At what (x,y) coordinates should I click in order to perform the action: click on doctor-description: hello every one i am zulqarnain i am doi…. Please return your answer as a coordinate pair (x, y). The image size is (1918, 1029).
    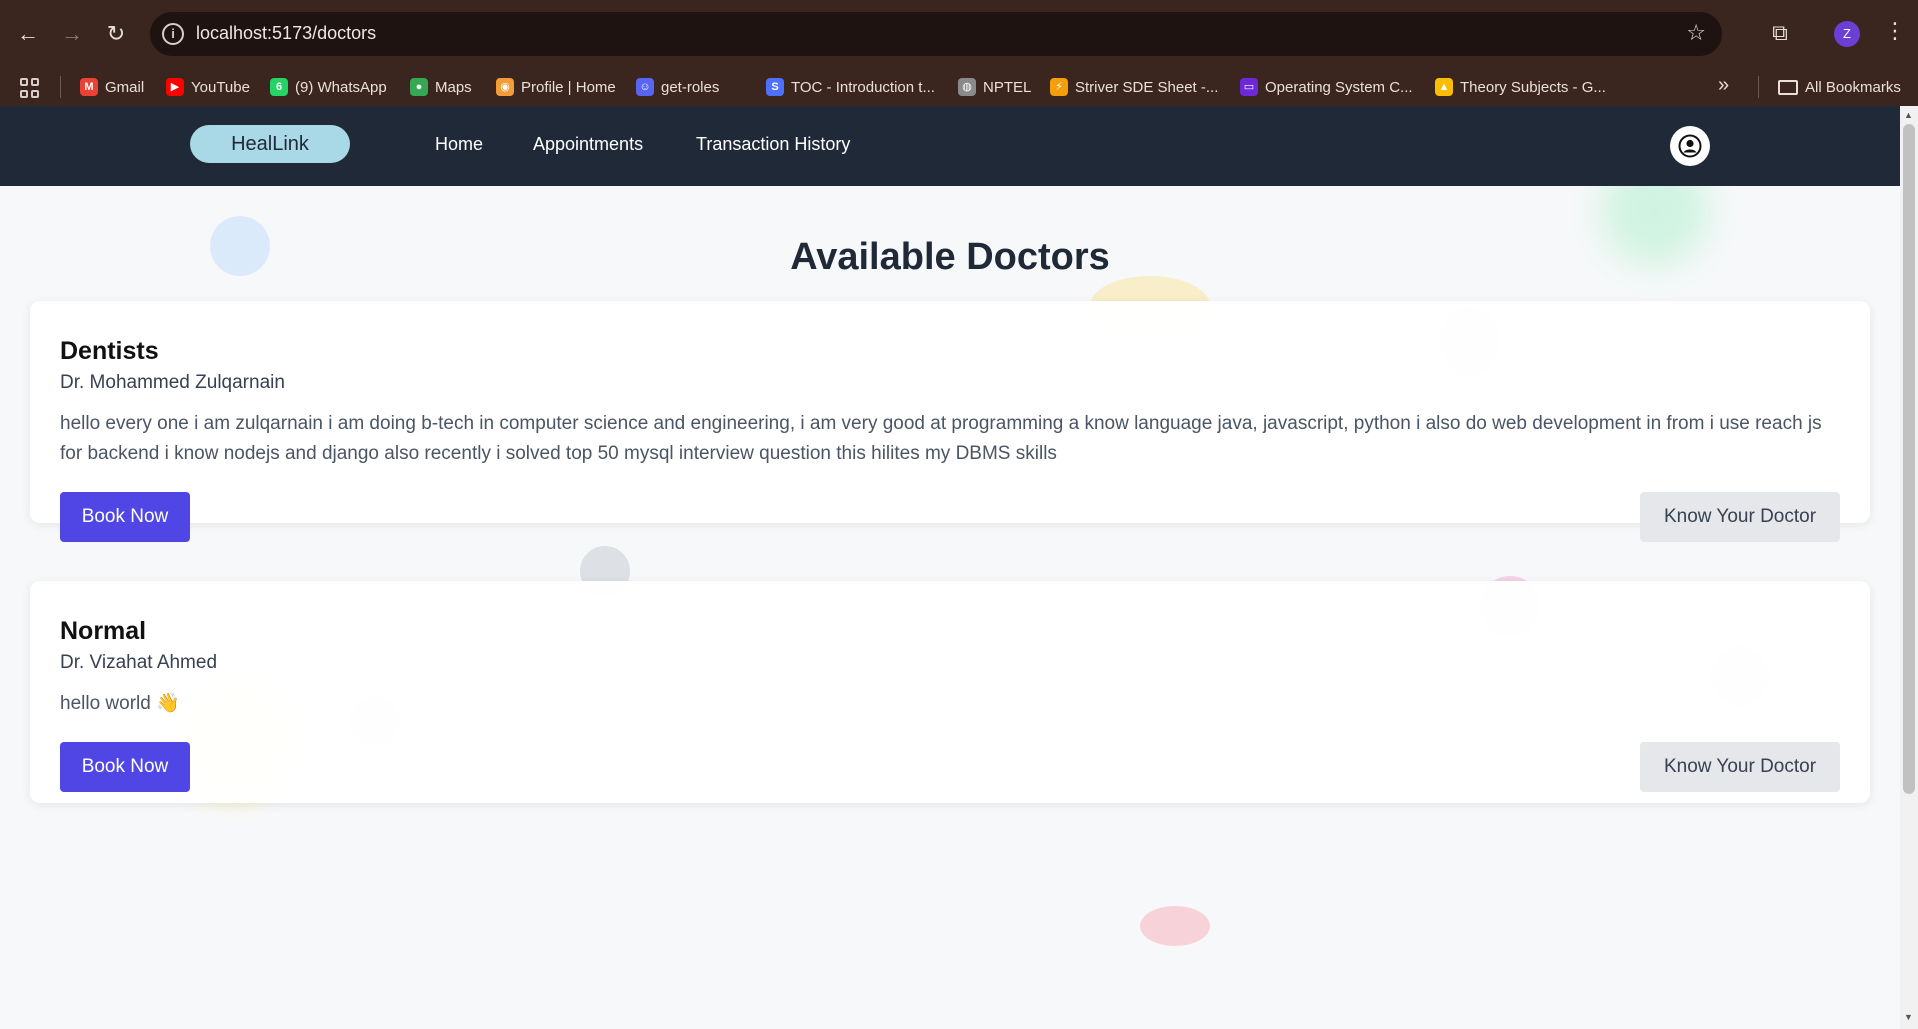
    Looking at the image, I should click on (941, 438).